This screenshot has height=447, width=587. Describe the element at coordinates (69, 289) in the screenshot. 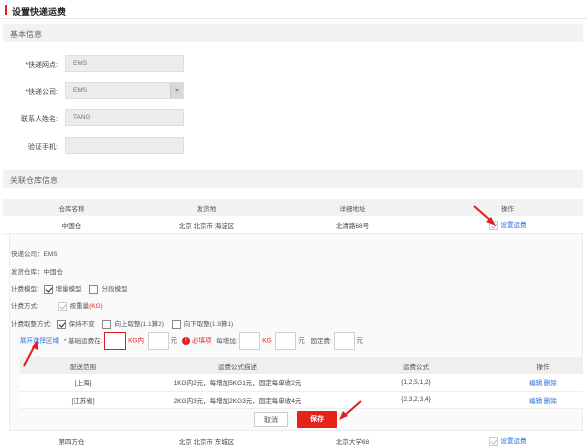

I see `billing-model-row: 计费模型: 增量模型 分段模型` at that location.